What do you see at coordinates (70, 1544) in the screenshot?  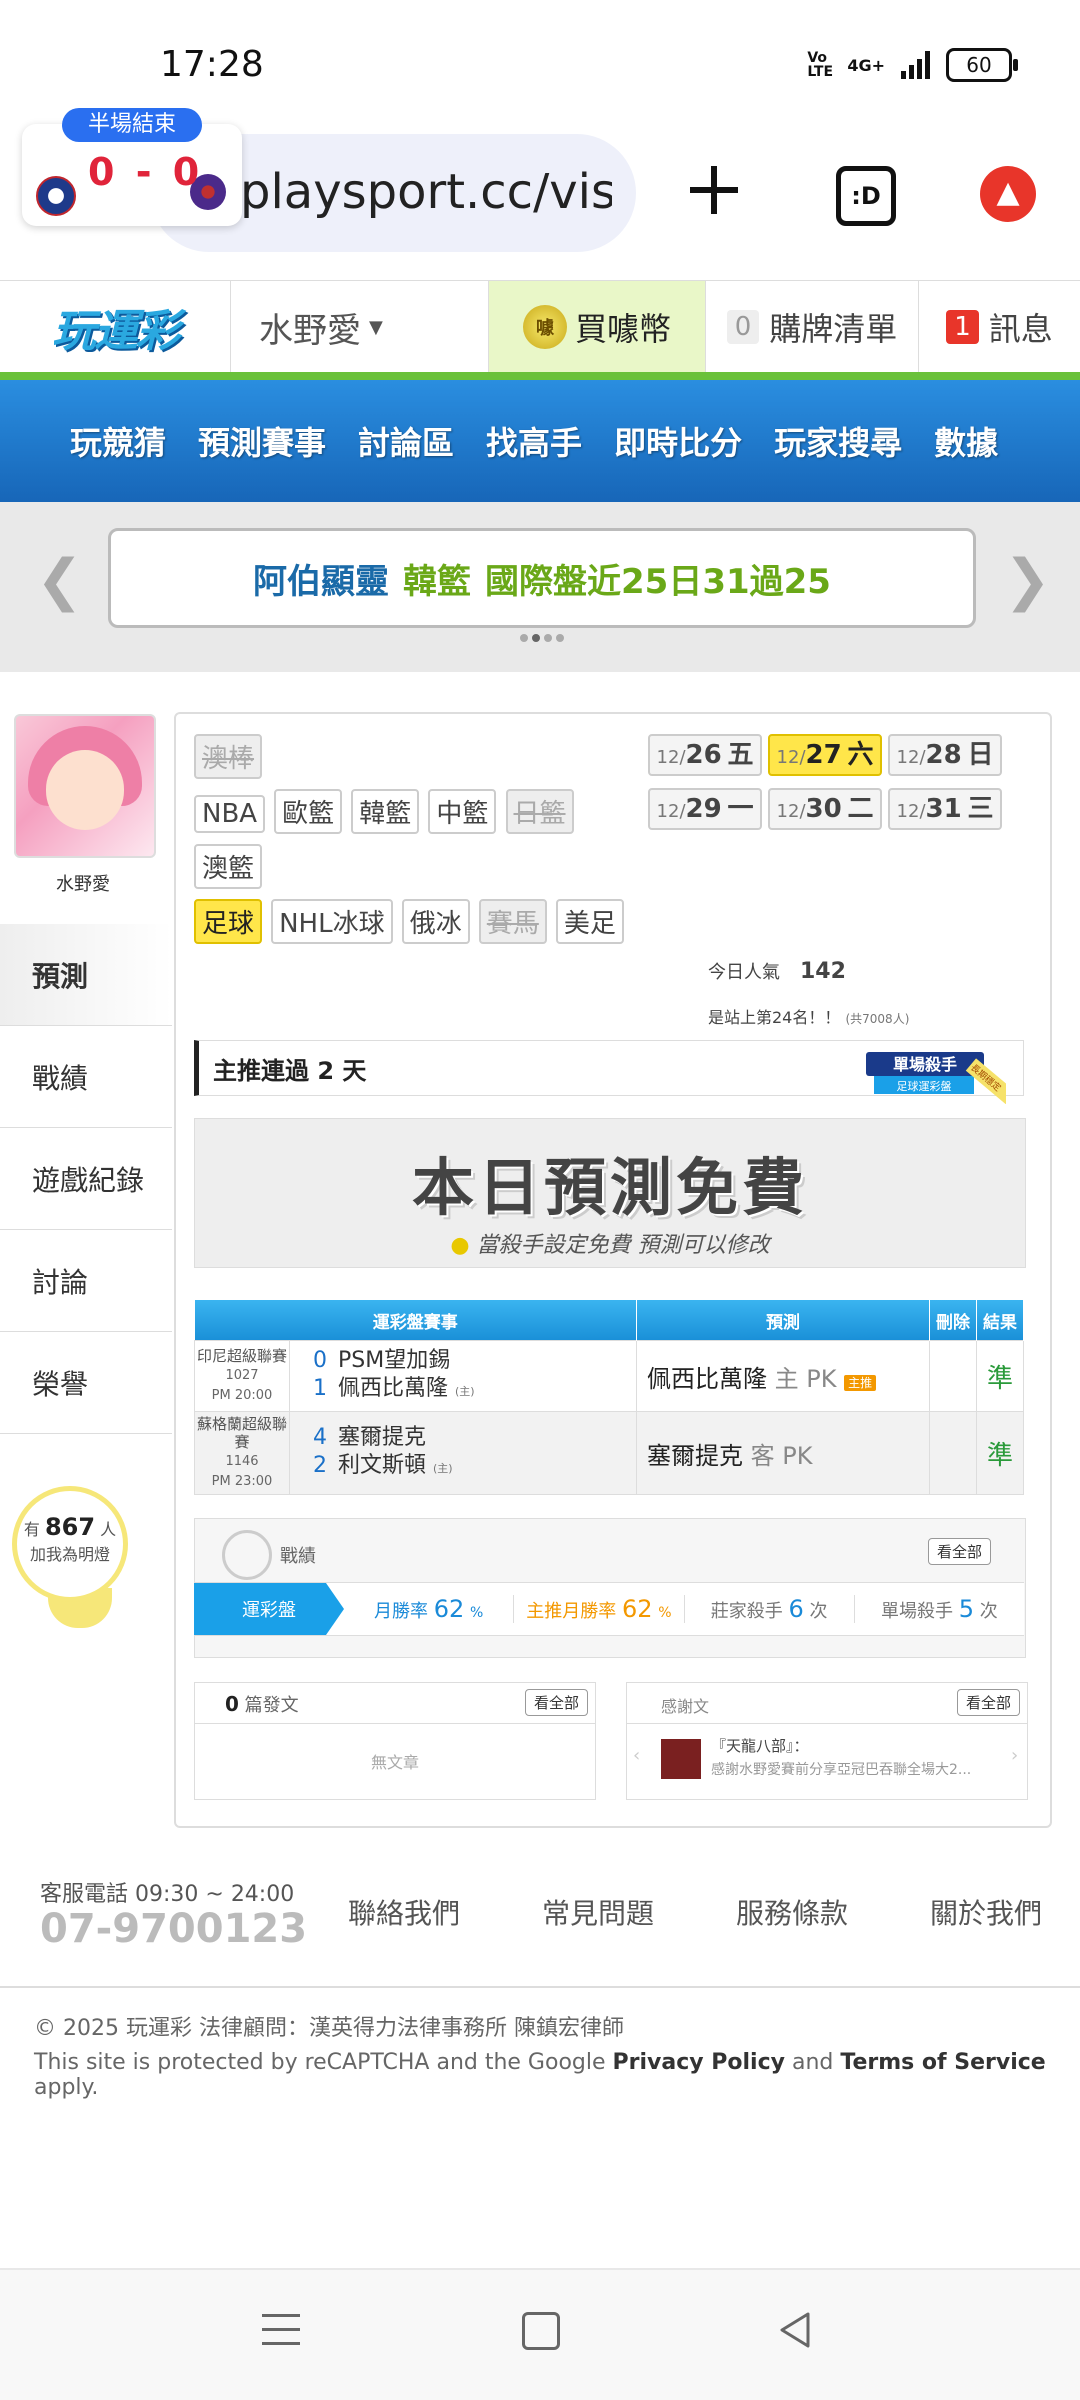 I see `follow-lightbulb-button: 有 867 人 加我為明燈` at bounding box center [70, 1544].